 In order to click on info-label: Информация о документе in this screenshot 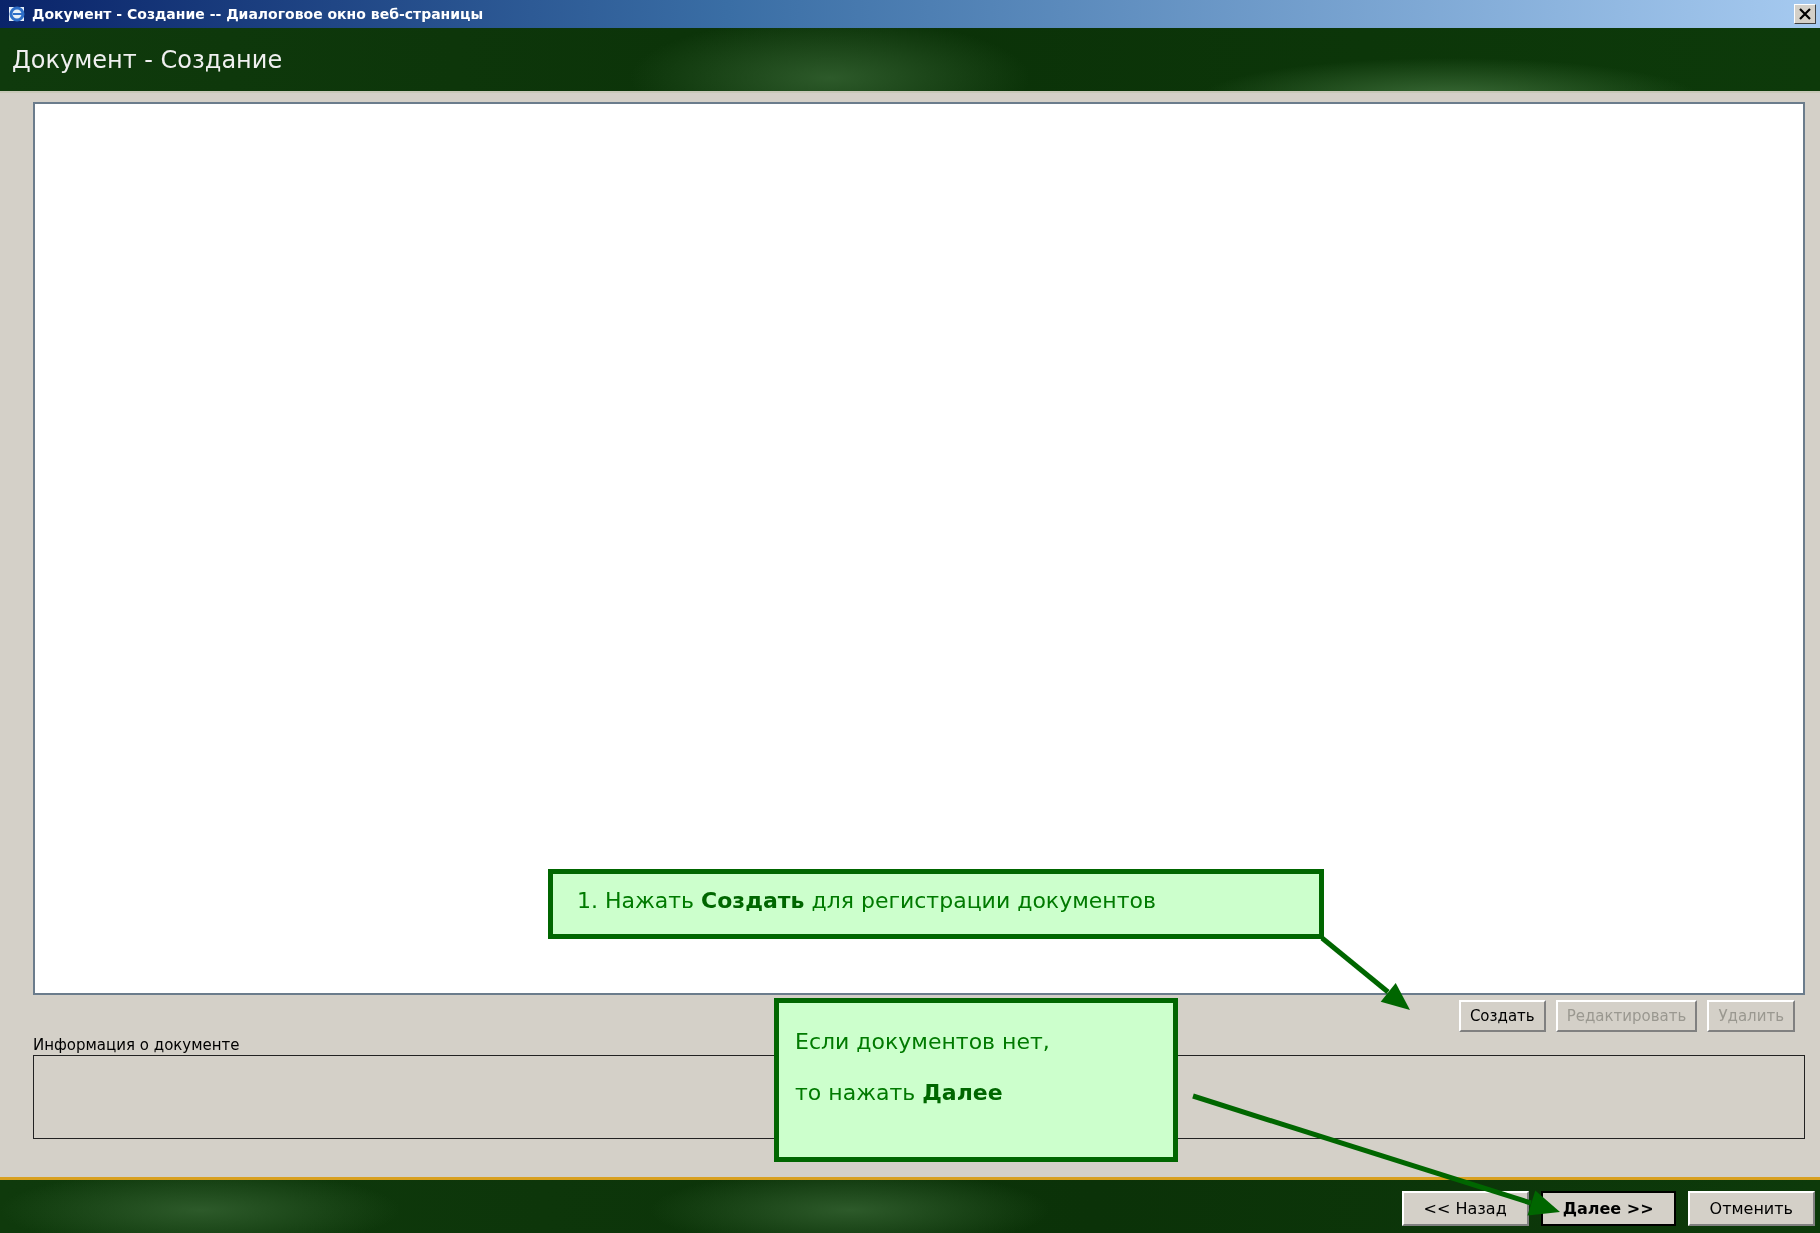, I will do `click(136, 1045)`.